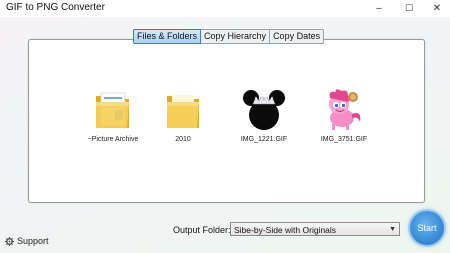 This screenshot has height=253, width=450. I want to click on folder-icon, so click(183, 111).